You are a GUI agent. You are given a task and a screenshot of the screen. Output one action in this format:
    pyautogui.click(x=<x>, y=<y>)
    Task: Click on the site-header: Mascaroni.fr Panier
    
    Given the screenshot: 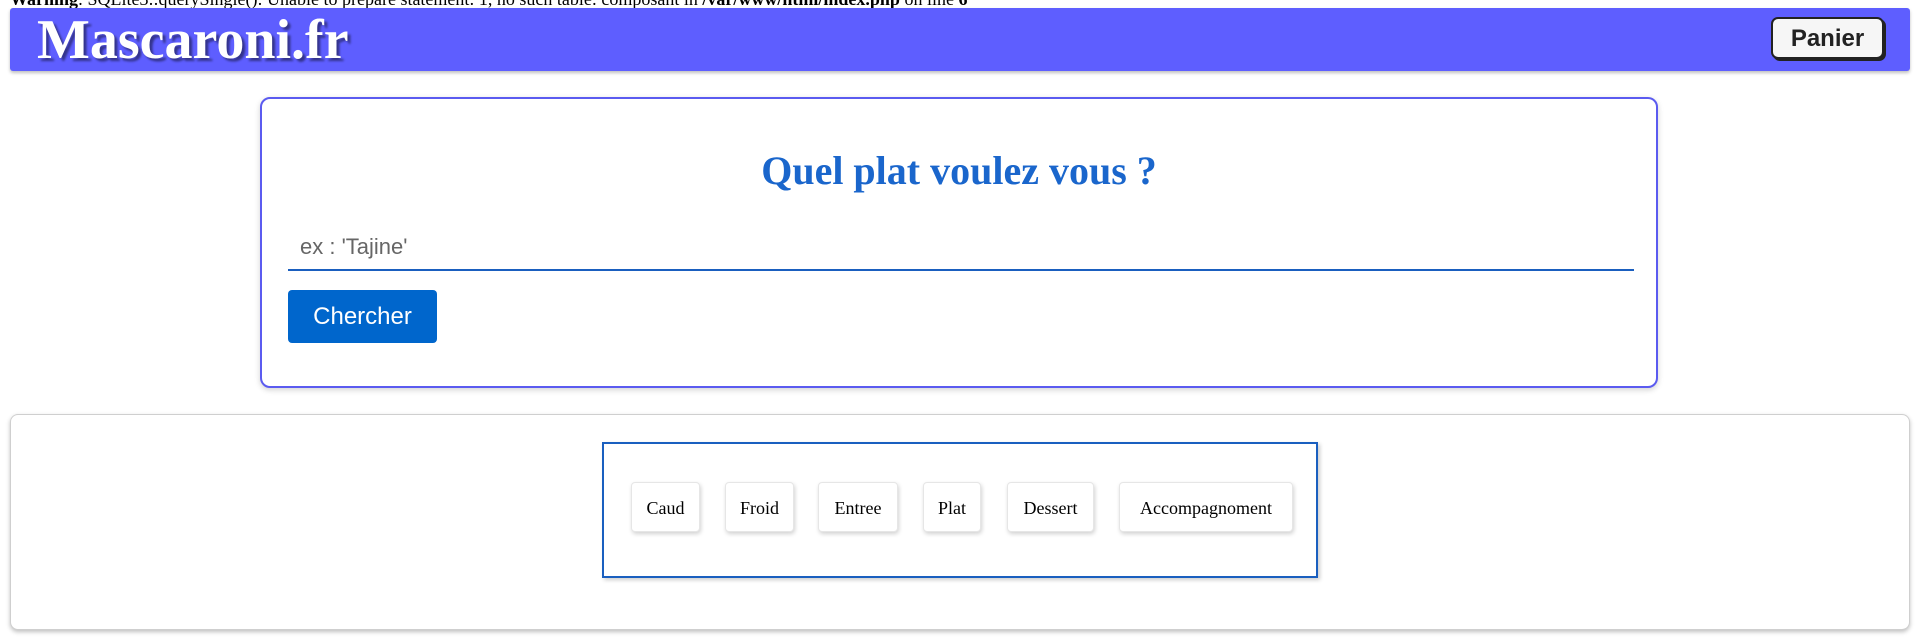 What is the action you would take?
    pyautogui.click(x=960, y=39)
    